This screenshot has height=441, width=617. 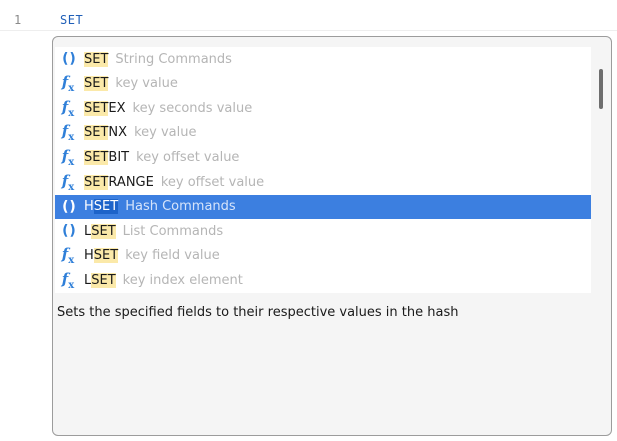 I want to click on code-text: SET, so click(x=71, y=20).